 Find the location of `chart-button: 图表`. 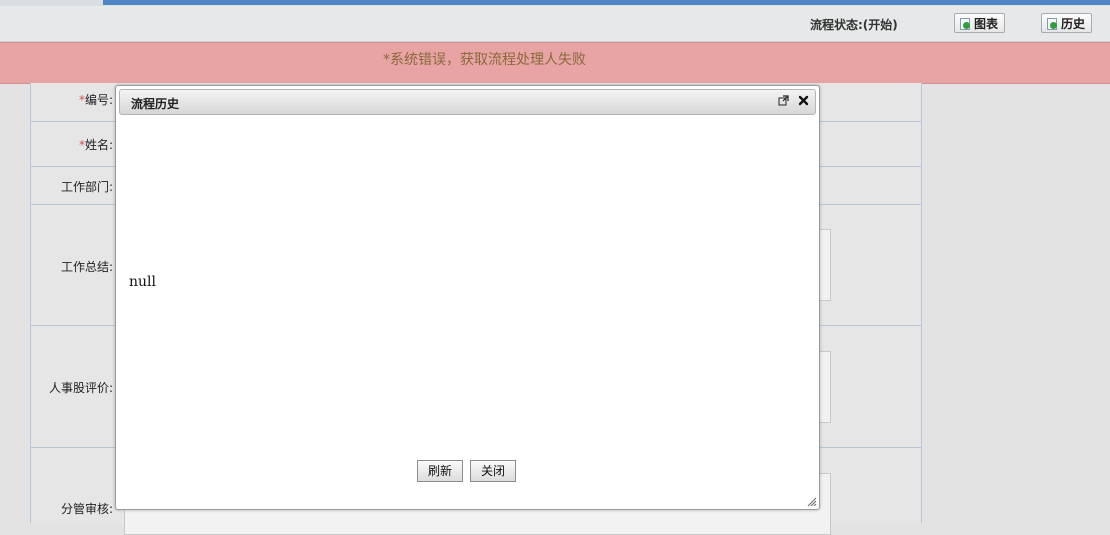

chart-button: 图表 is located at coordinates (980, 23).